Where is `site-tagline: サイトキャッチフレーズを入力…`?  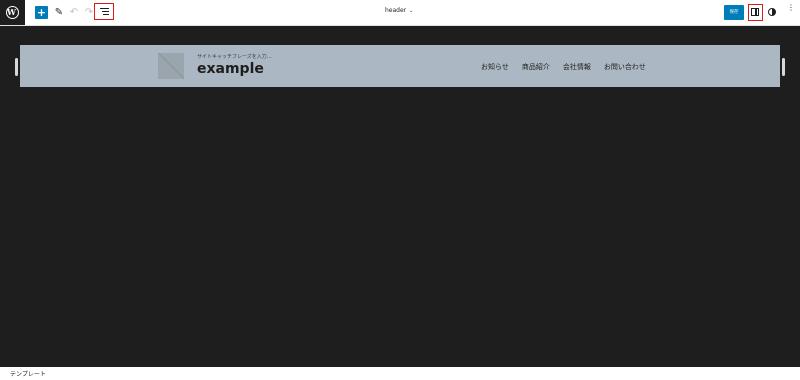 site-tagline: サイトキャッチフレーズを入力… is located at coordinates (234, 56).